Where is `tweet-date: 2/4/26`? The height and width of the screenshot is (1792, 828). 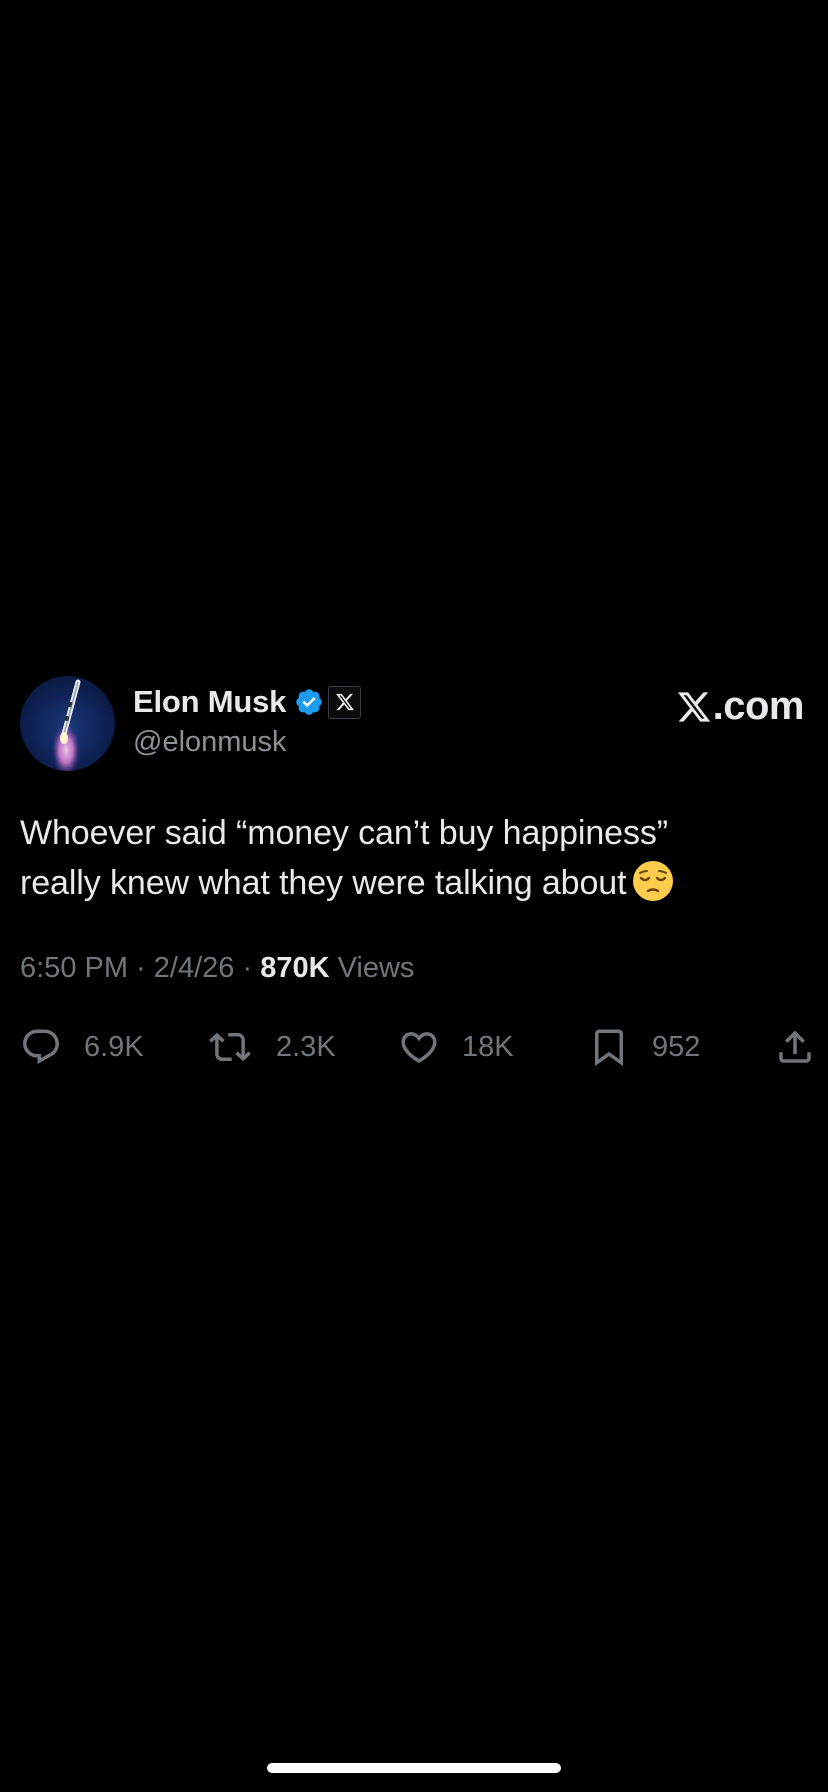
tweet-date: 2/4/26 is located at coordinates (194, 968).